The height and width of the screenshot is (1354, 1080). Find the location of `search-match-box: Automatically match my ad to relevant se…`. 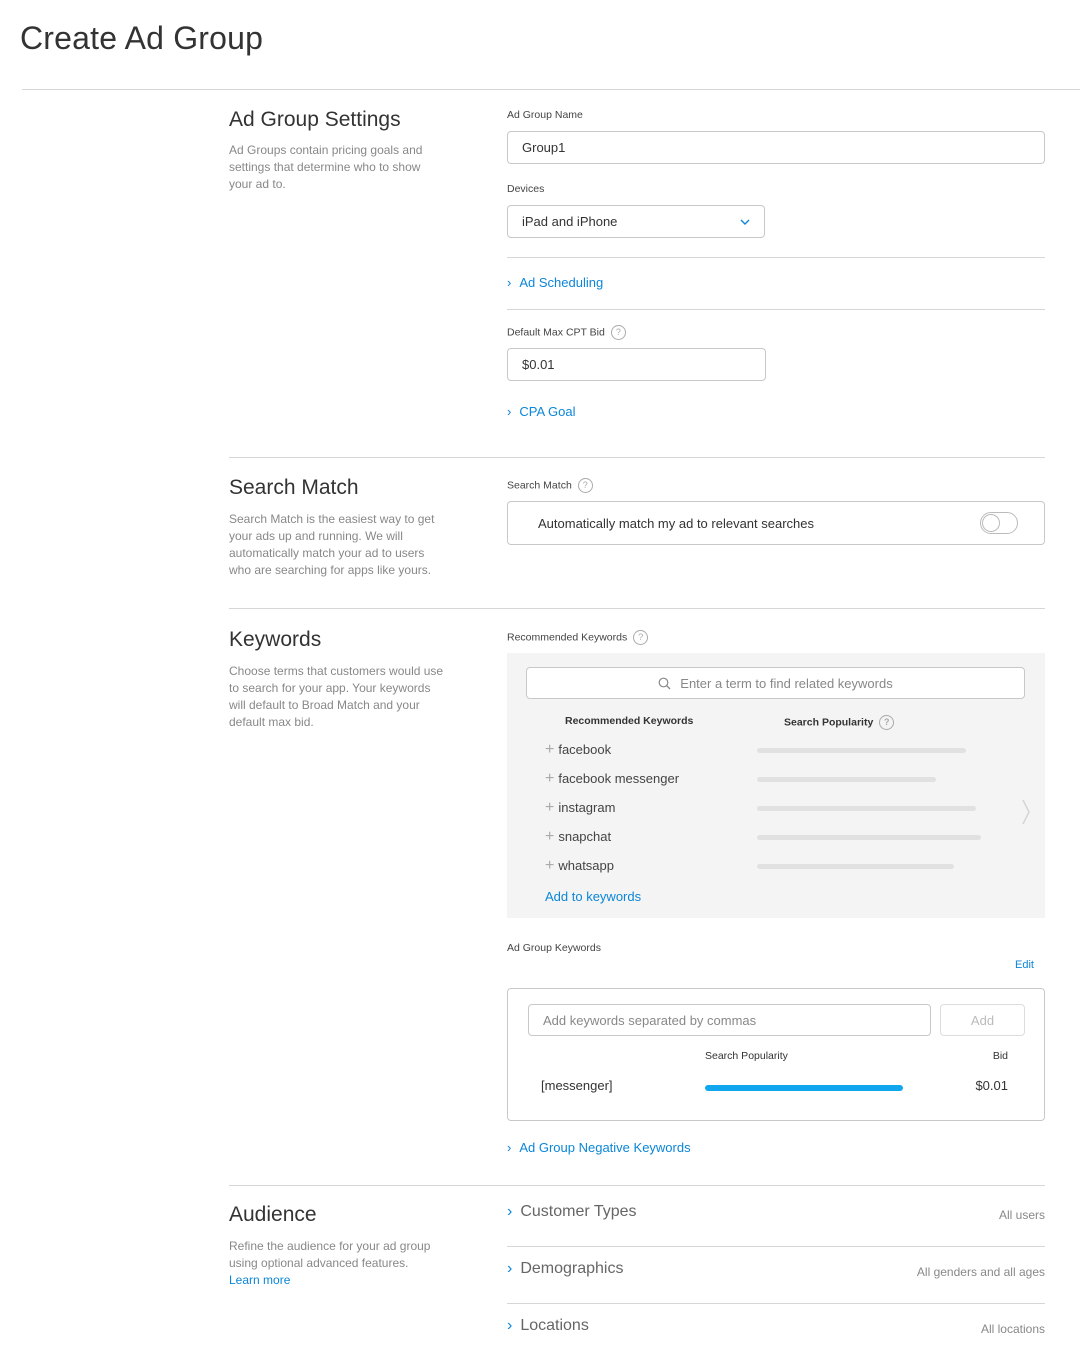

search-match-box: Automatically match my ad to relevant se… is located at coordinates (776, 523).